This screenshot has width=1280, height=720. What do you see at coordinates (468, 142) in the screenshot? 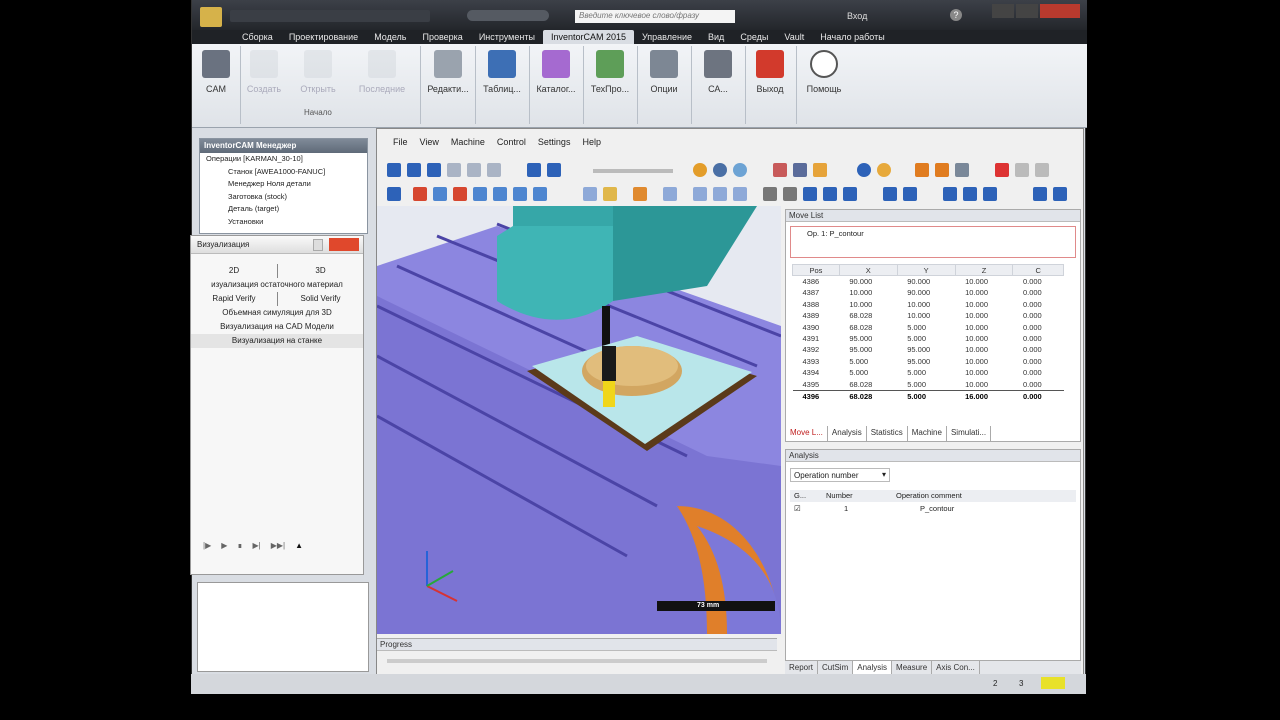
I see `menu-machine: Machine` at bounding box center [468, 142].